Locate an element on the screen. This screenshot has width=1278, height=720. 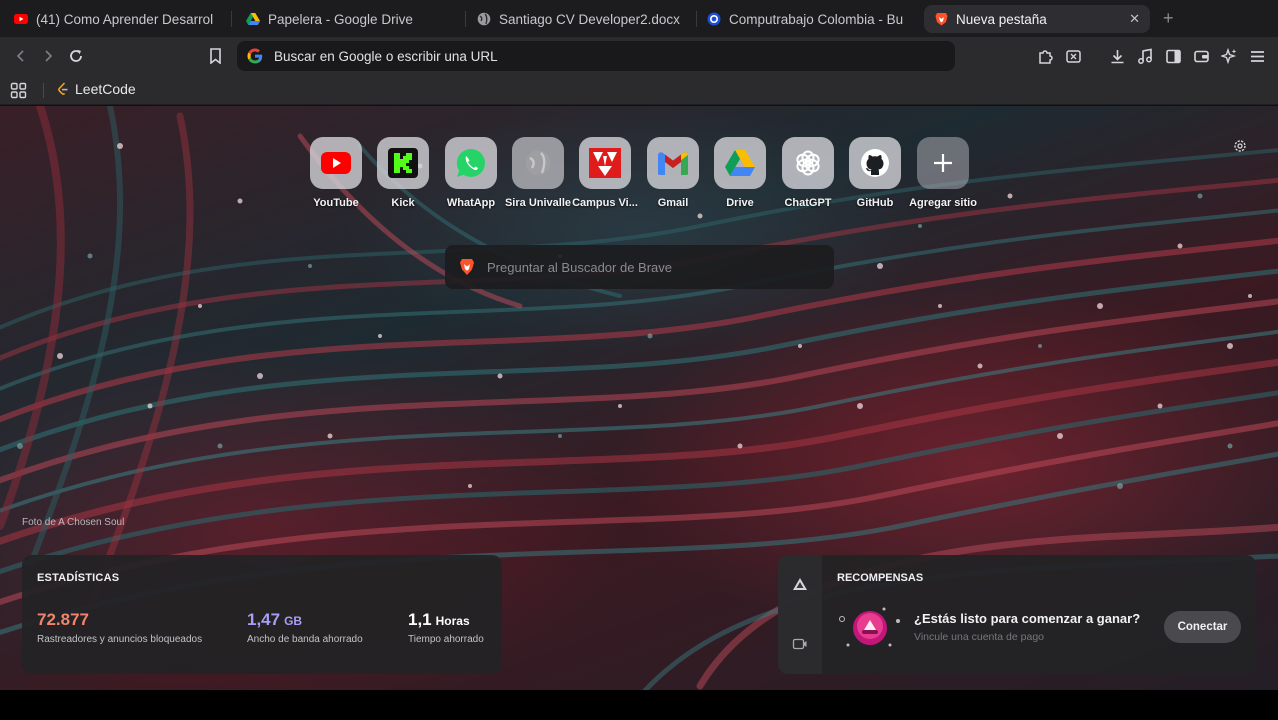
top-site-label: YouTube is located at coordinates (336, 203).